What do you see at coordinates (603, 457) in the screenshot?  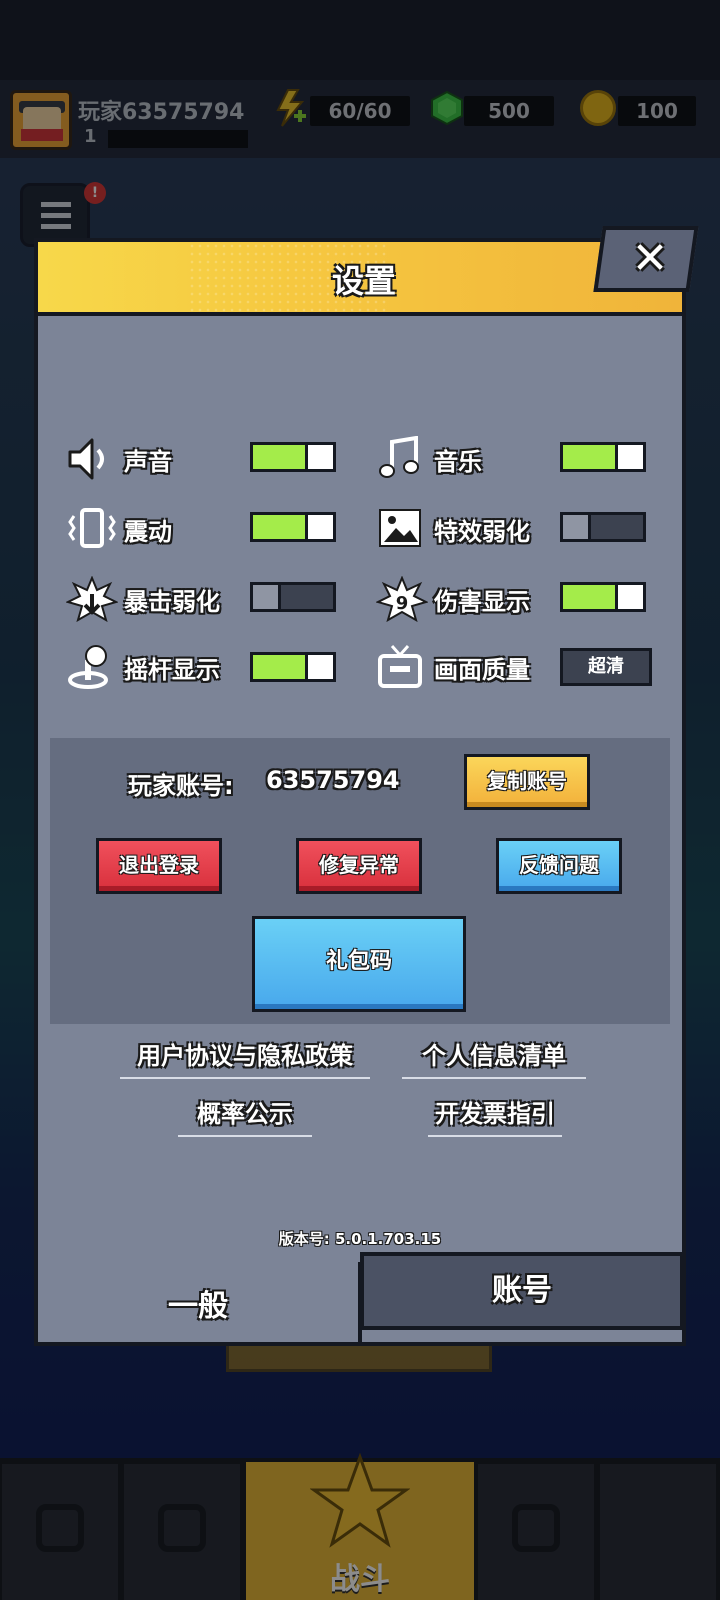 I see `music-toggle` at bounding box center [603, 457].